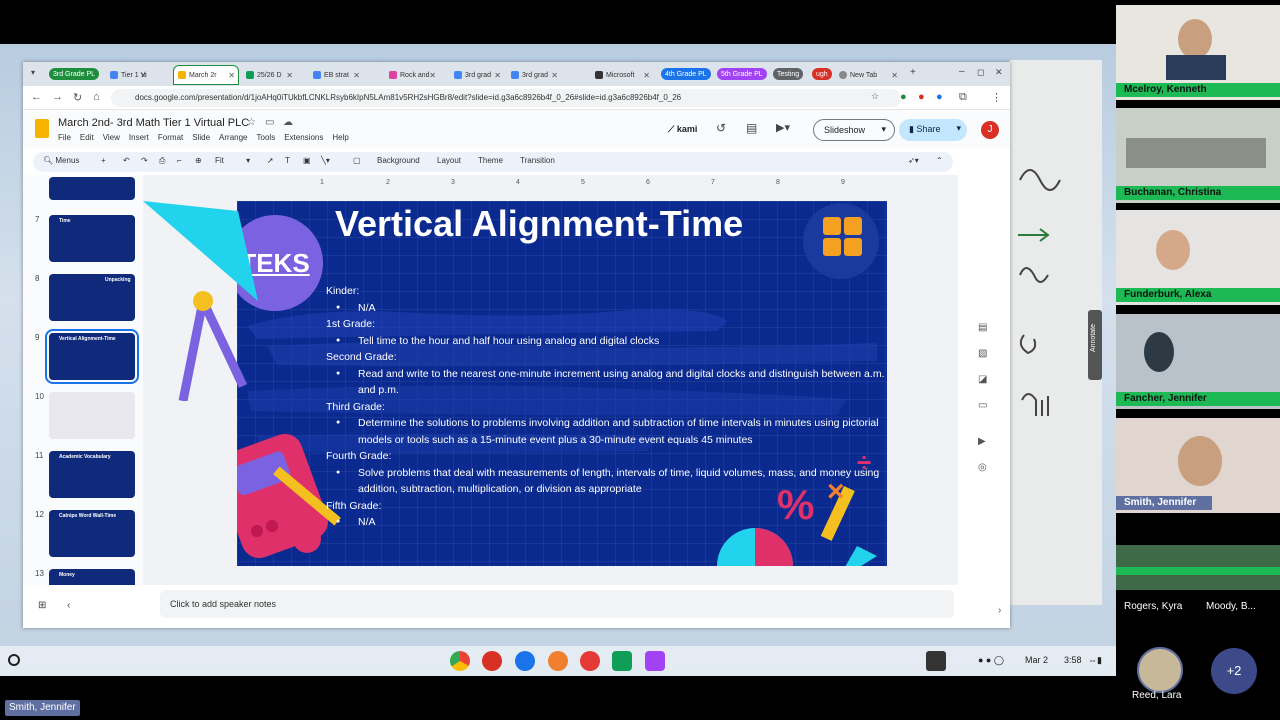  Describe the element at coordinates (96, 97) in the screenshot. I see `home-icon: ⌂` at that location.